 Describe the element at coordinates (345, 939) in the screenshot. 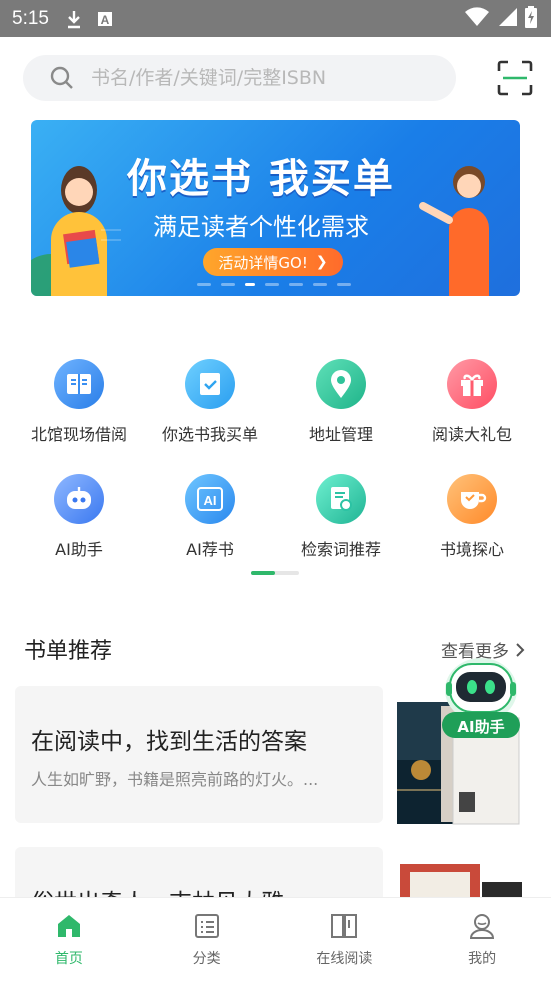

I see `tab-online-reading: 在线阅读` at that location.